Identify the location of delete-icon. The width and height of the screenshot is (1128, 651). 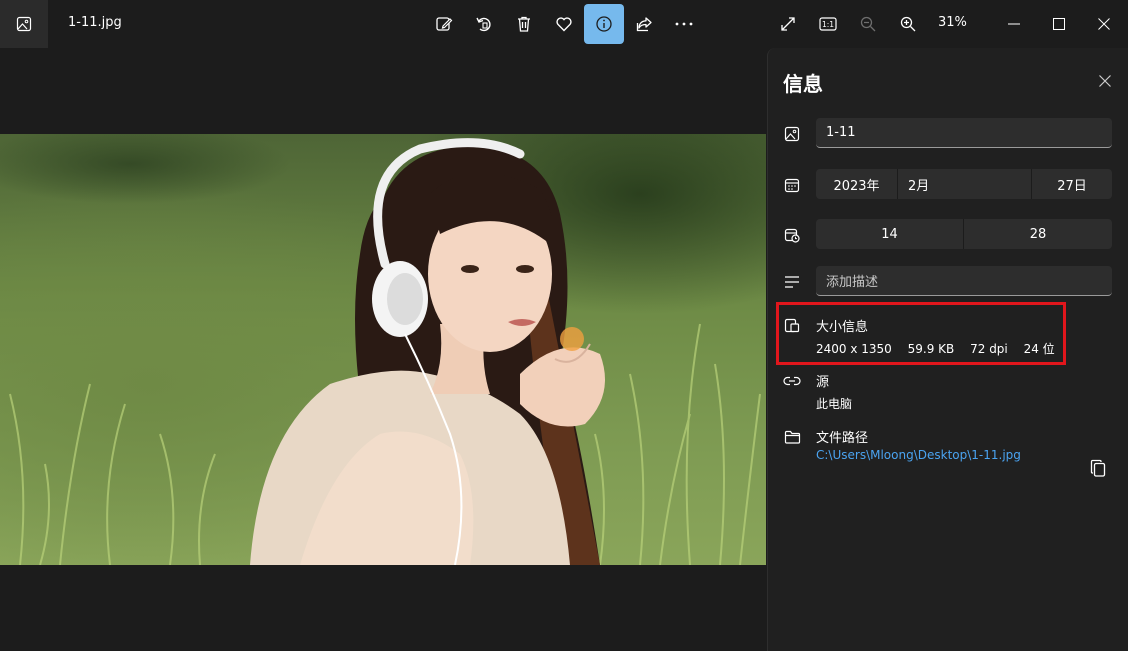
(524, 24).